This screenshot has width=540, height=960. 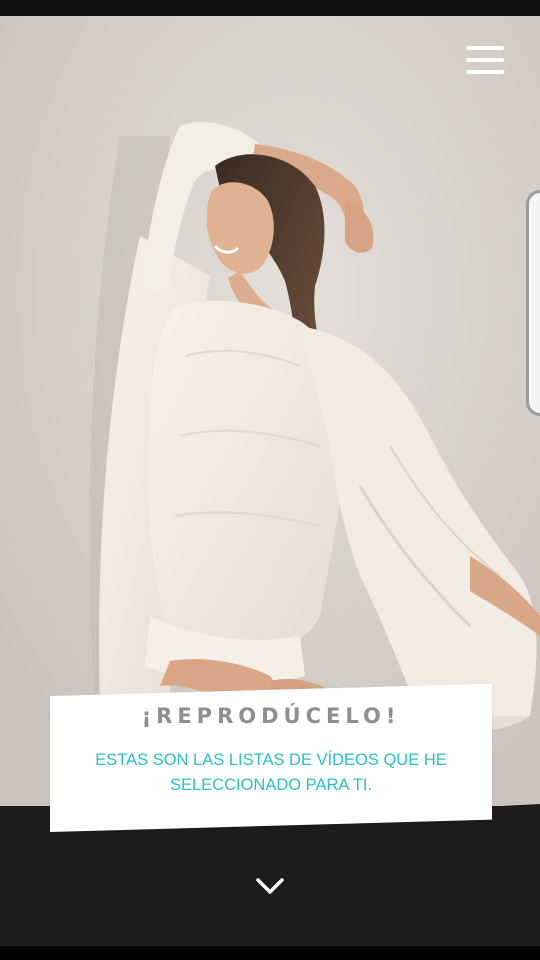 I want to click on menu-button, so click(x=485, y=60).